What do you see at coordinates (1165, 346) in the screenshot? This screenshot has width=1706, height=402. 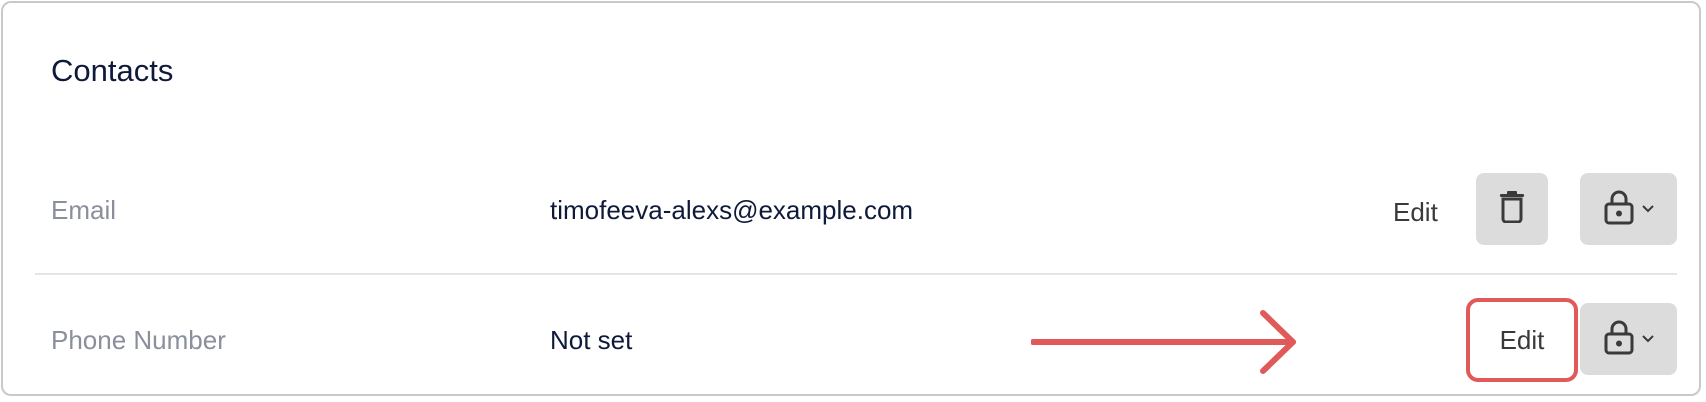 I see `arrow-right-icon` at bounding box center [1165, 346].